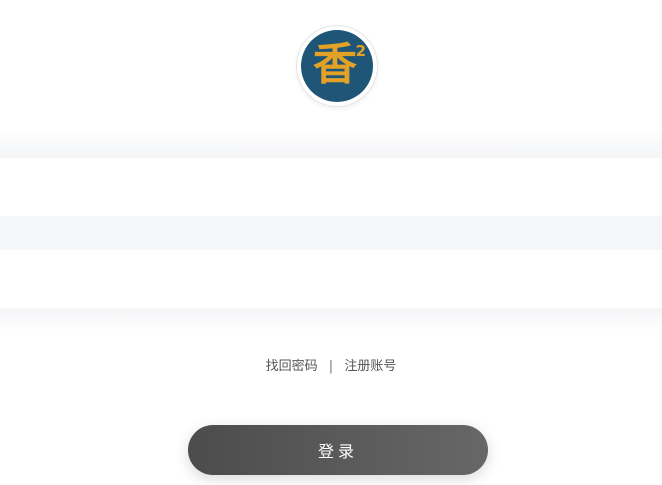  Describe the element at coordinates (370, 366) in the screenshot. I see `register-link: 注册账号` at that location.